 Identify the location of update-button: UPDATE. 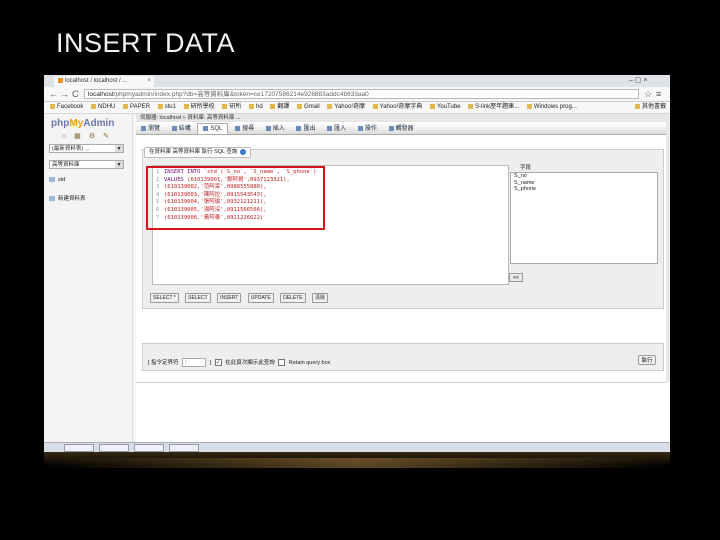
(260, 298).